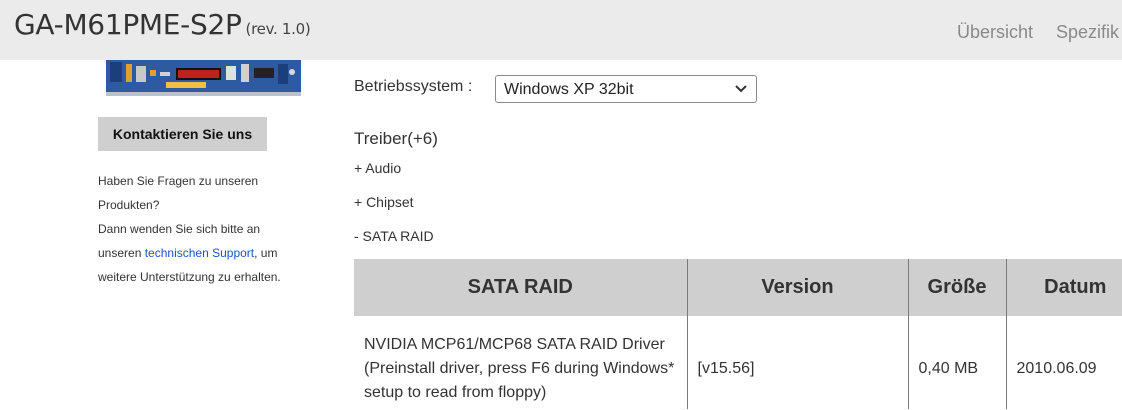 The height and width of the screenshot is (410, 1122). Describe the element at coordinates (182, 134) in the screenshot. I see `contact-us-button: Kontaktieren Sie uns` at that location.